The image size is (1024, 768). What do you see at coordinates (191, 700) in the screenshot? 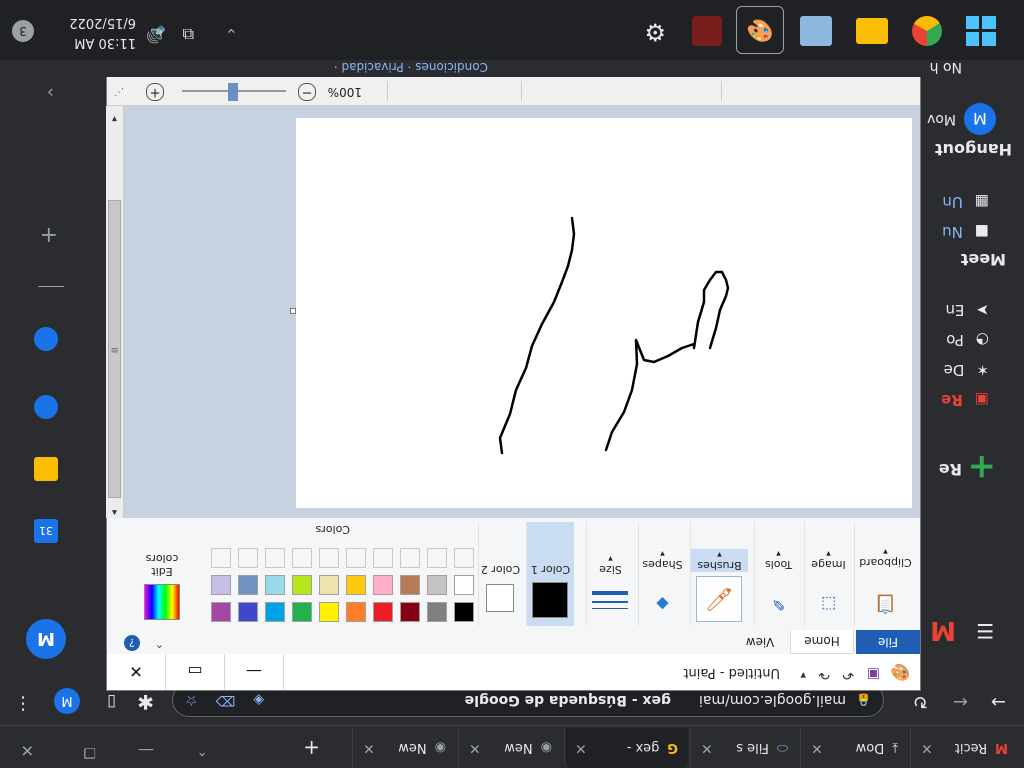
I see `star-icon: ☆` at bounding box center [191, 700].